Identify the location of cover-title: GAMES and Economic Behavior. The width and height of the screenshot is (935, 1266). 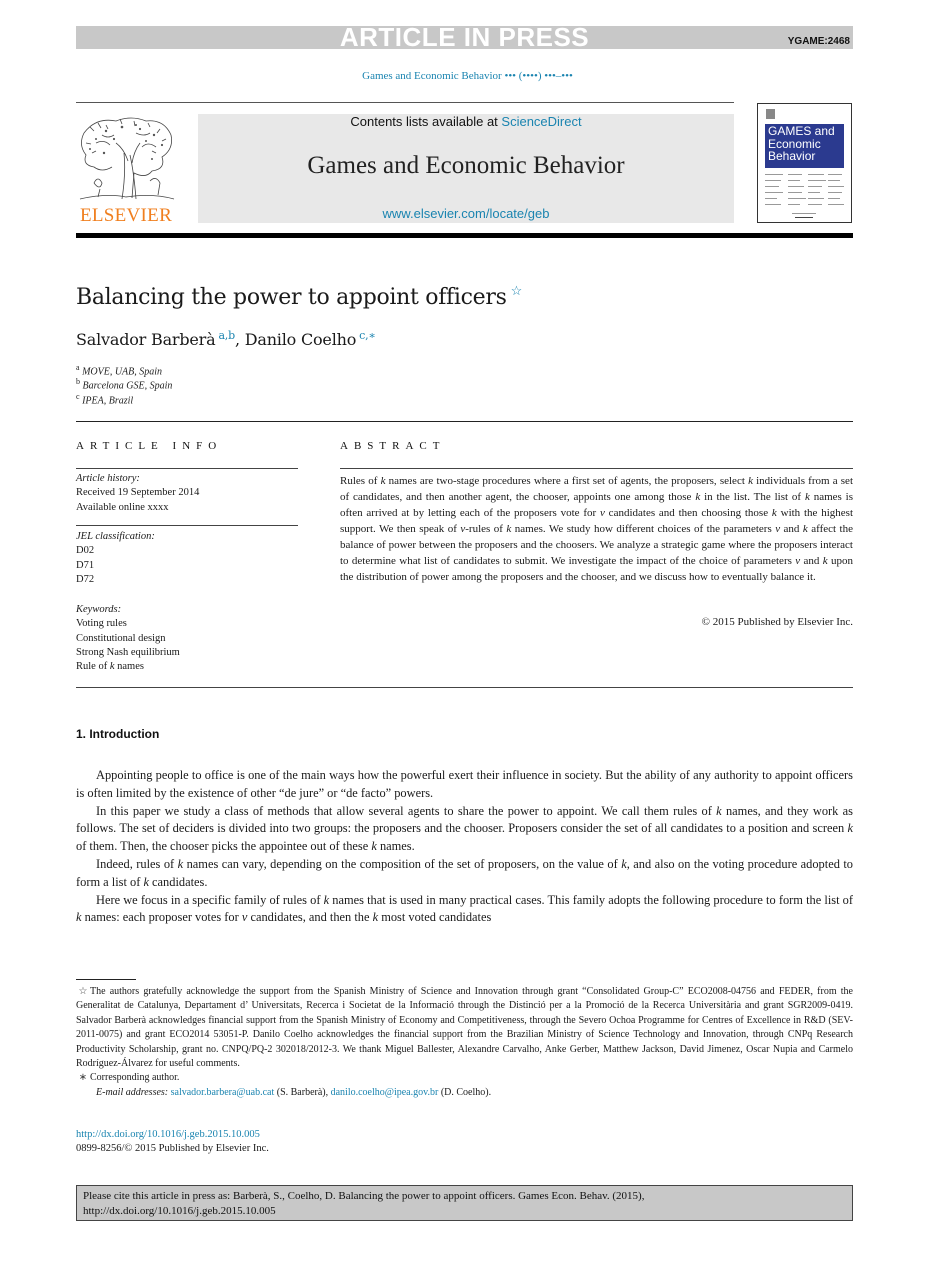
(801, 144).